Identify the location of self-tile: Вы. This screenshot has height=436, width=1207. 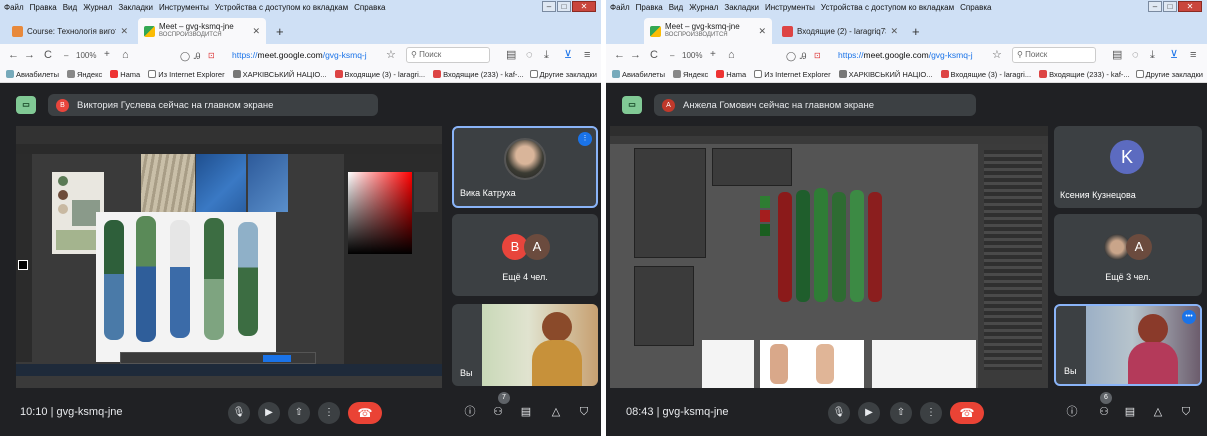
(525, 345).